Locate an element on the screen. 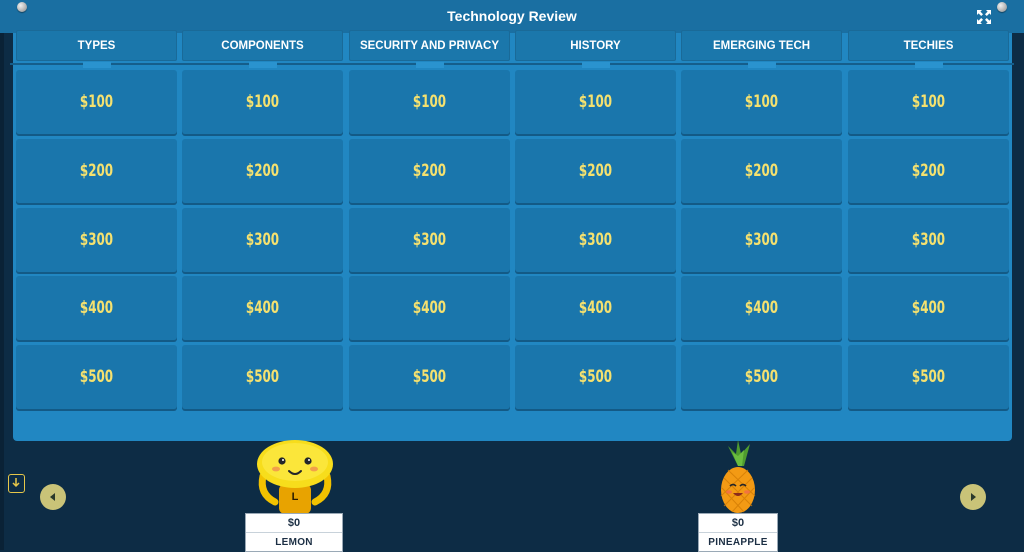 The image size is (1024, 552). left-edge is located at coordinates (2, 275).